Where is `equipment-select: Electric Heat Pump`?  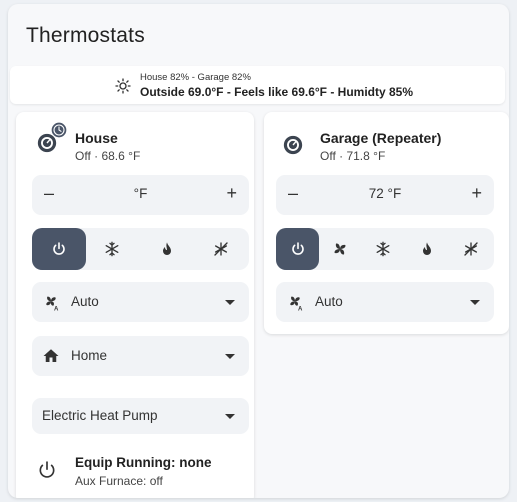 equipment-select: Electric Heat Pump is located at coordinates (140, 416).